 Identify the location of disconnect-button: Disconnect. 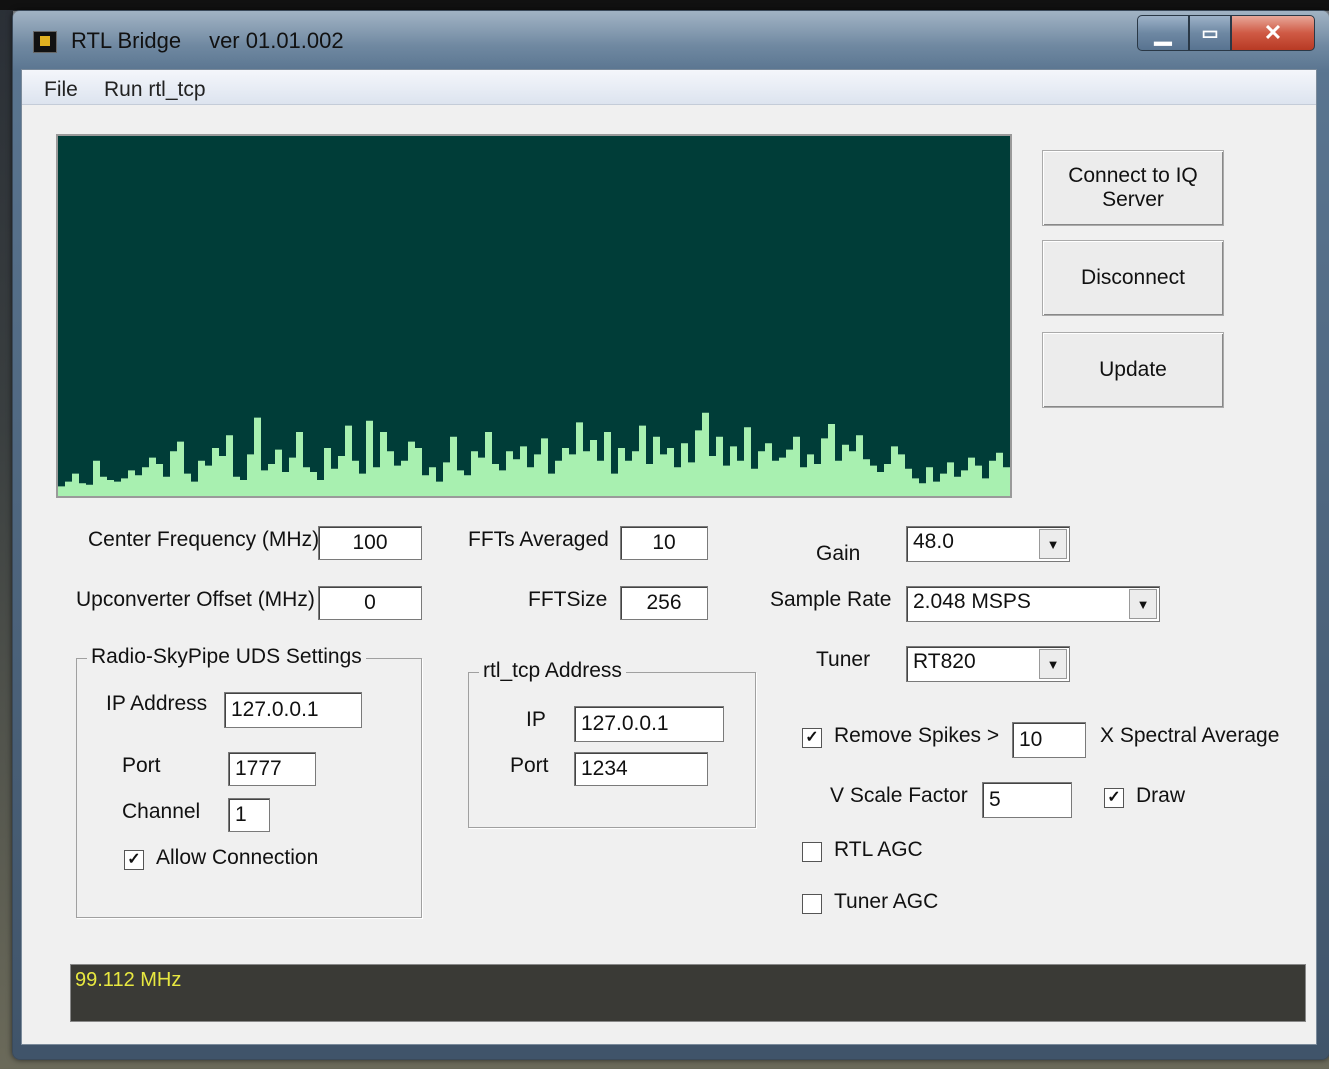
(1133, 278).